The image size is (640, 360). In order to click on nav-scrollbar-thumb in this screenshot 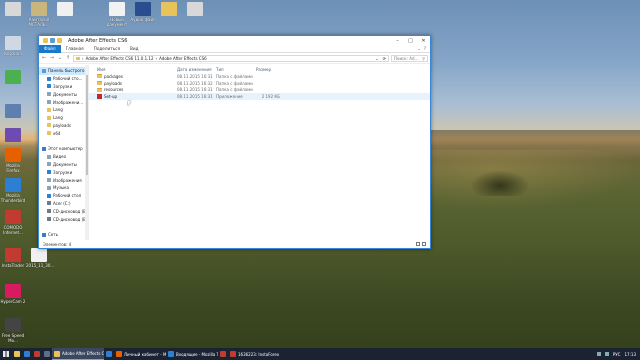, I will do `click(86, 125)`.